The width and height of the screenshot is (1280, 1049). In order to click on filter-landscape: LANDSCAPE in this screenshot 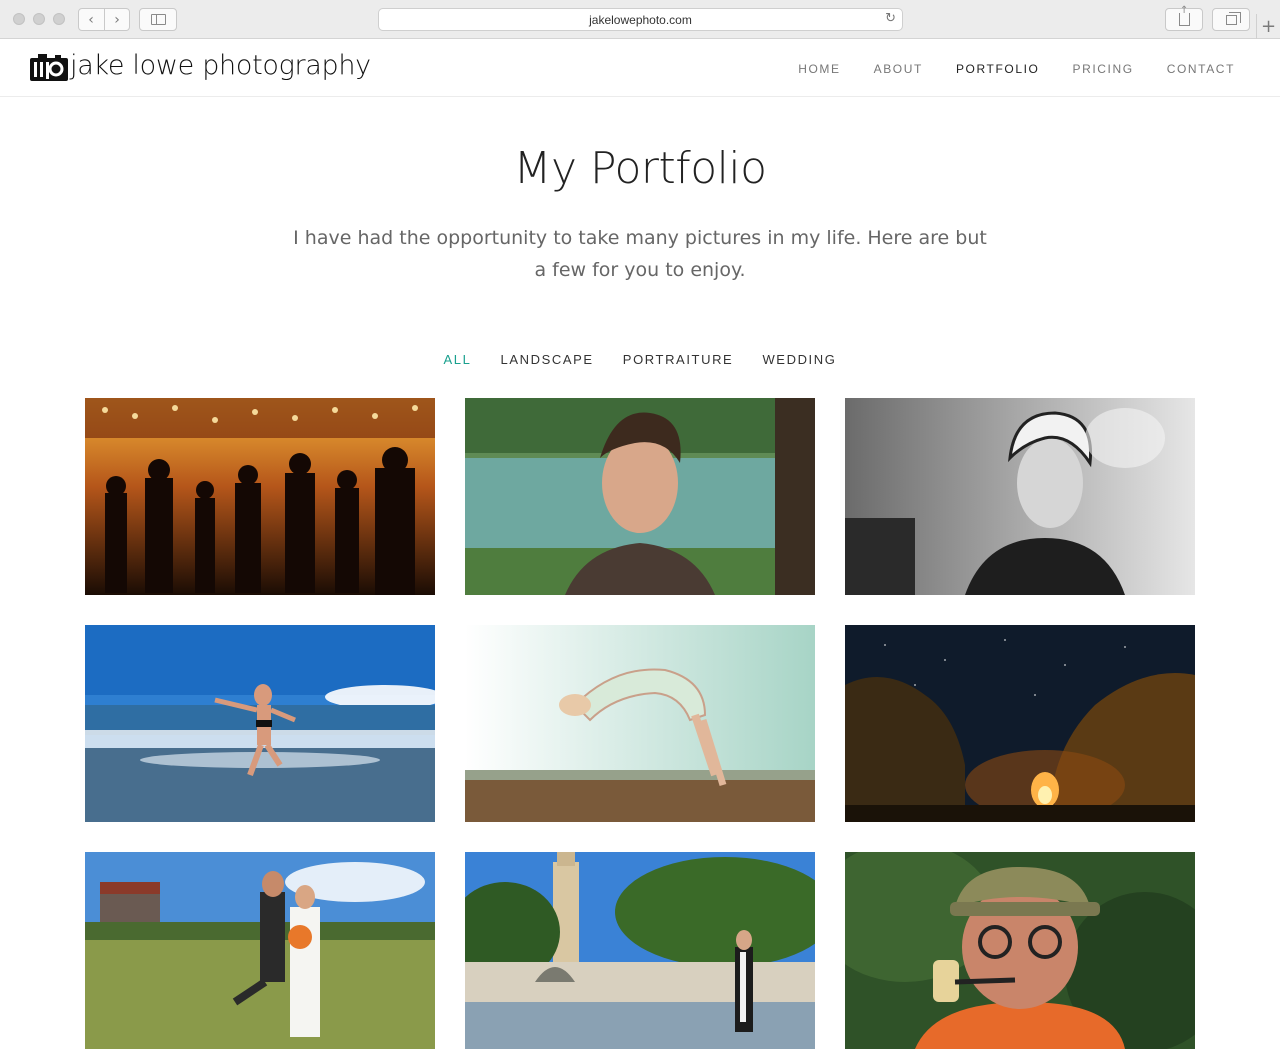, I will do `click(547, 359)`.